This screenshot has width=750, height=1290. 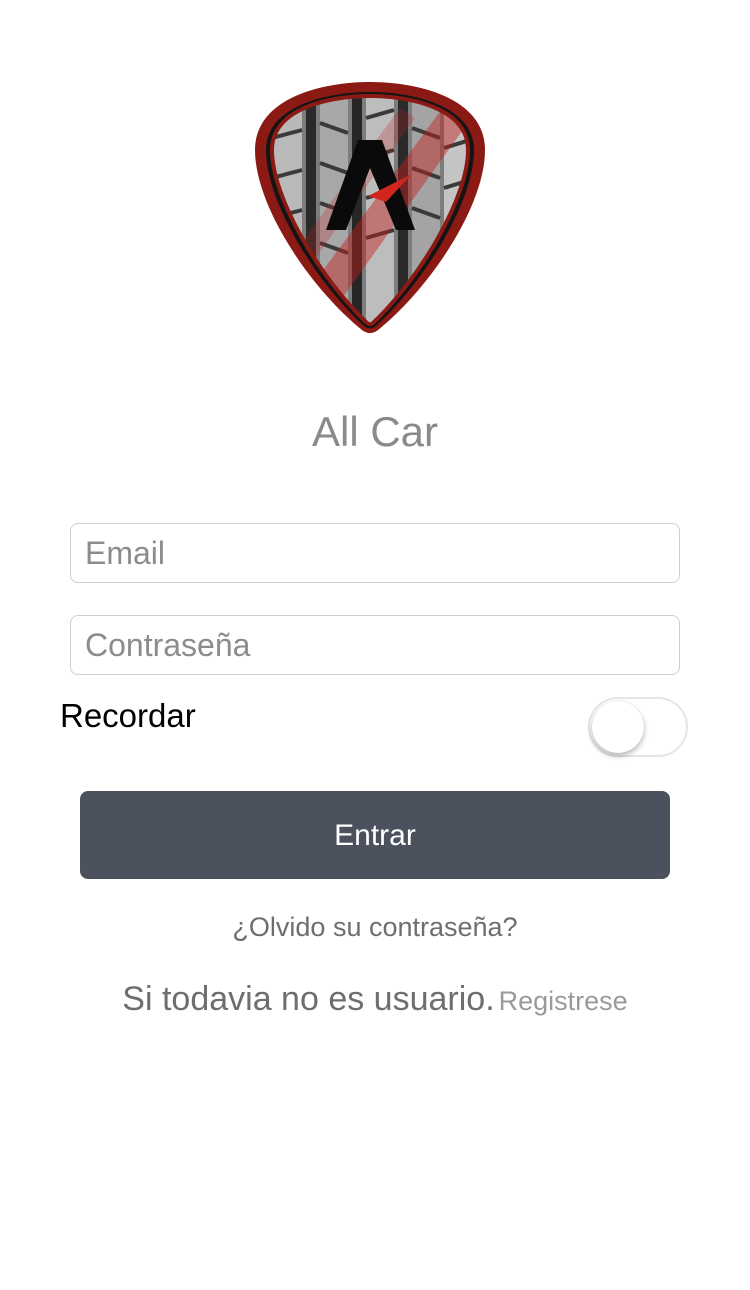 I want to click on app-logo, so click(x=370, y=205).